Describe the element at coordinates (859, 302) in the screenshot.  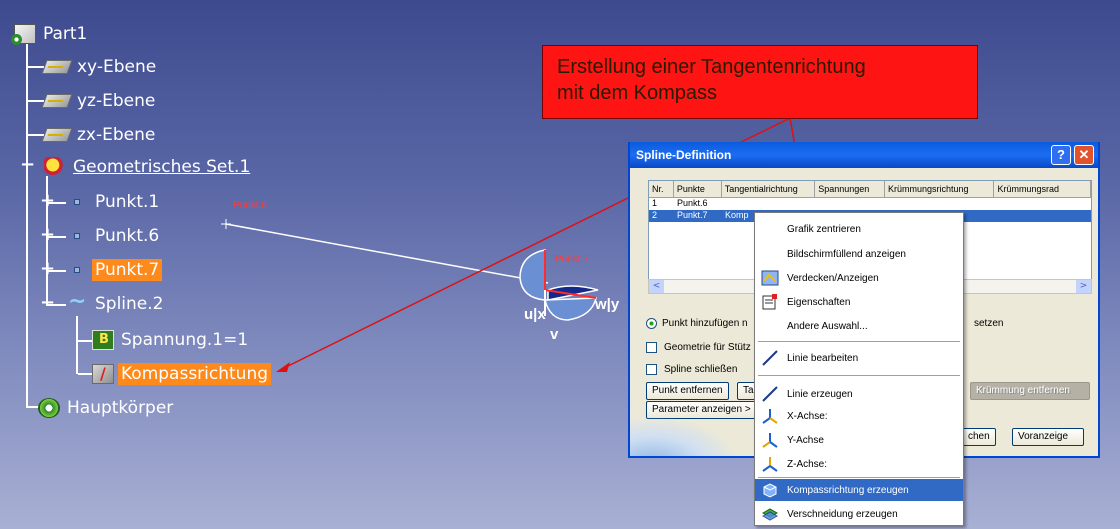
I see `menu-item-properties: Eigenschaften` at that location.